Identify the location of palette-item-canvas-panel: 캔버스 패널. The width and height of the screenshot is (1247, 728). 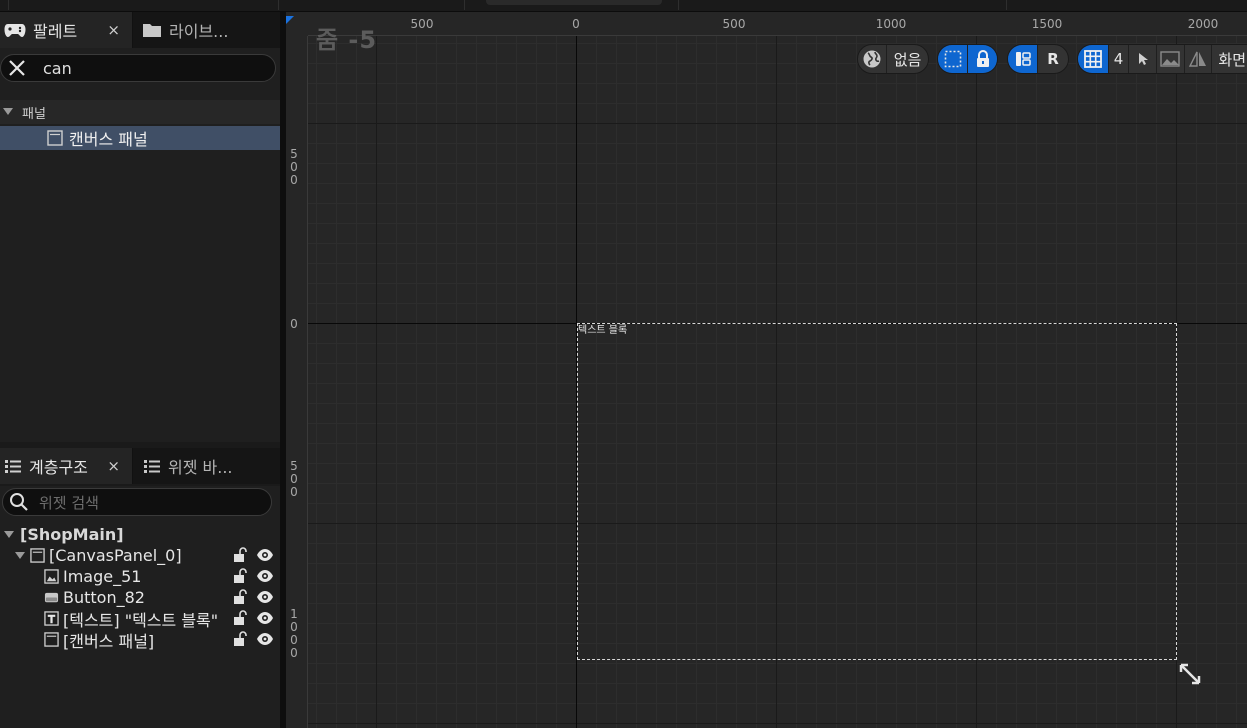
(140, 138).